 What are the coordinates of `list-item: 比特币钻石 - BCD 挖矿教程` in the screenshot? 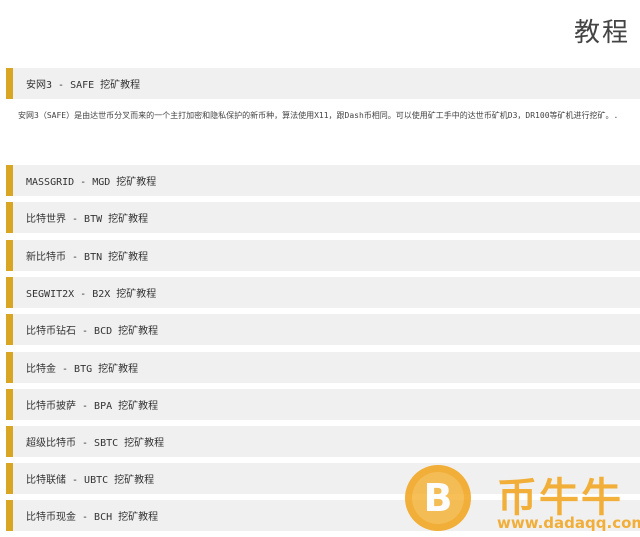 It's located at (323, 329).